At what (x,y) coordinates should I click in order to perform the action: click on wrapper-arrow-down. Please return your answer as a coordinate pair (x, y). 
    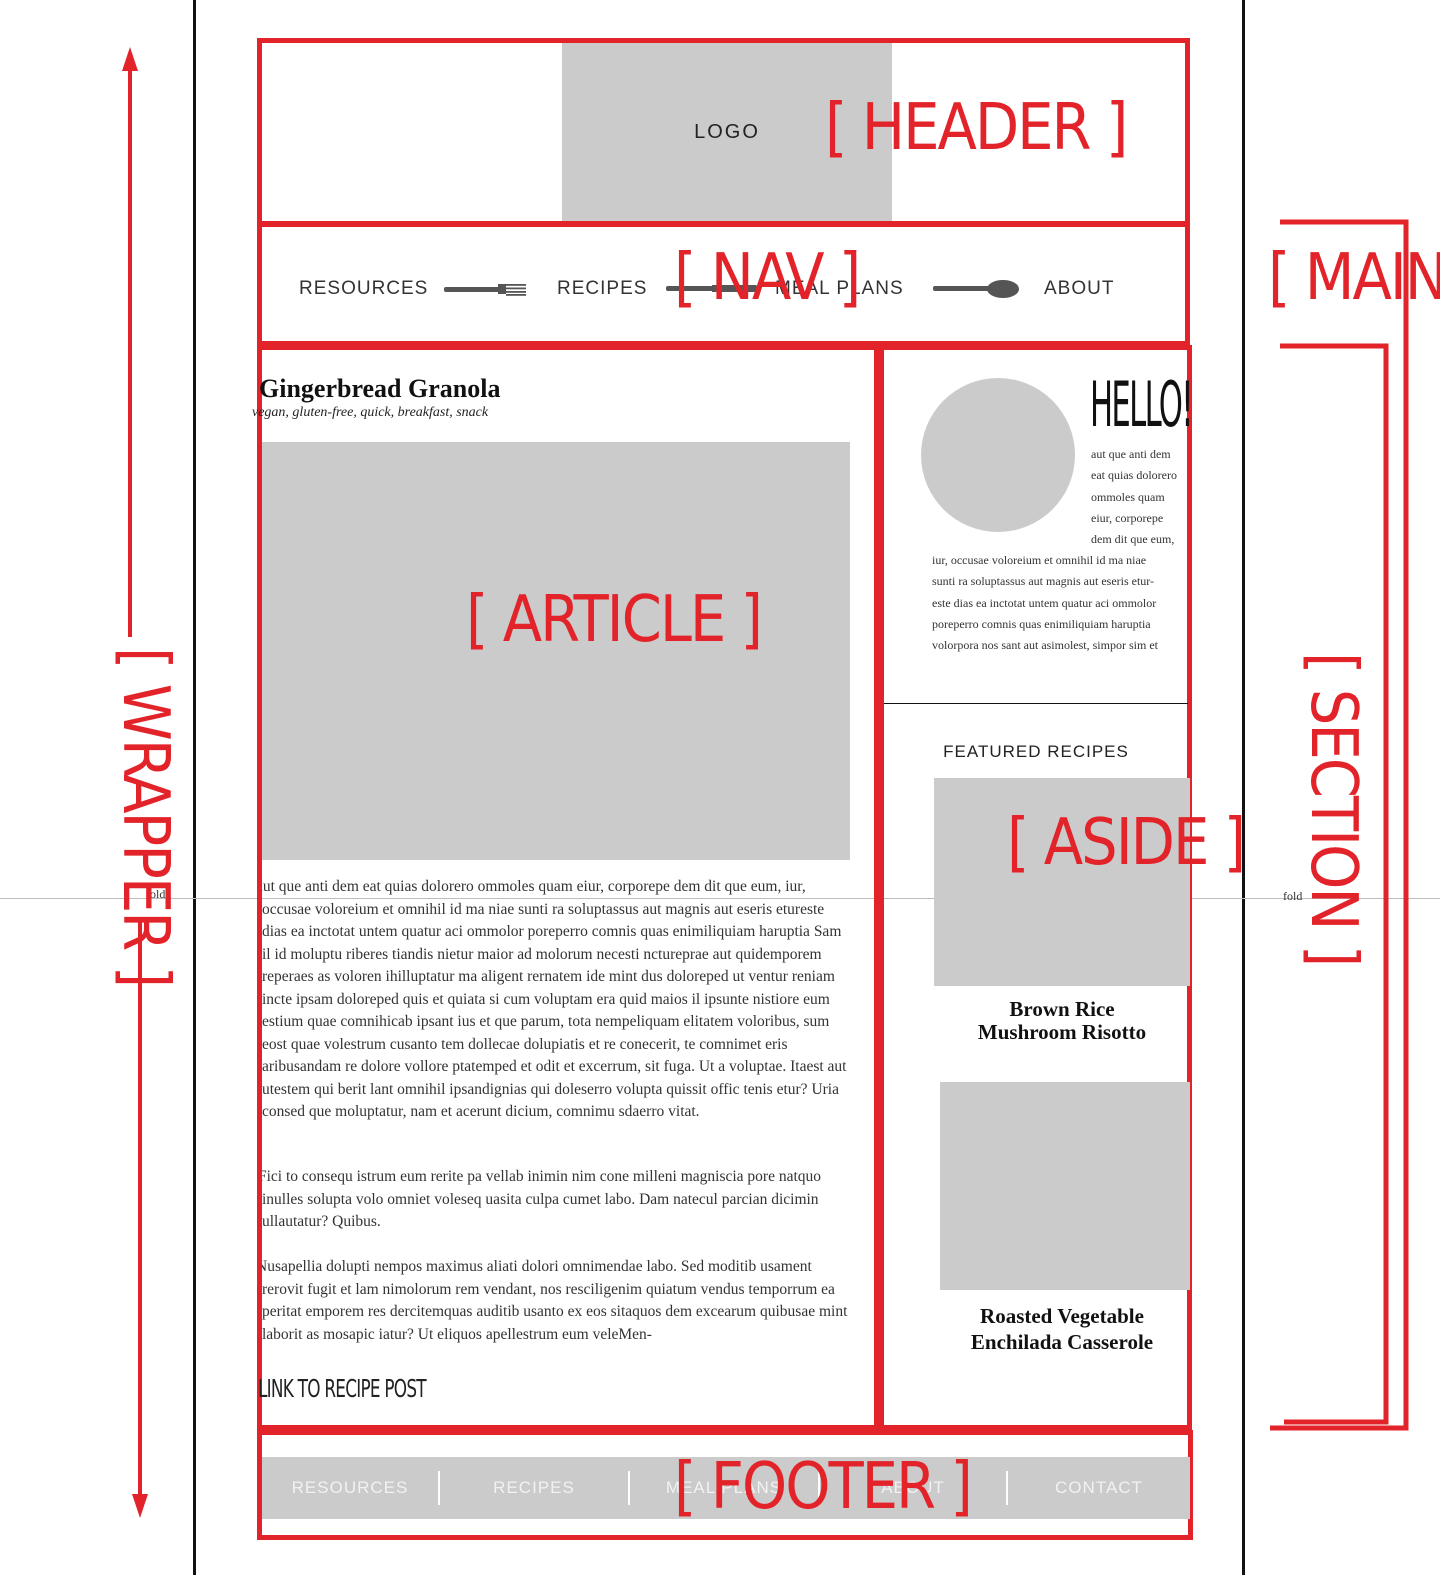
    Looking at the image, I should click on (140, 1218).